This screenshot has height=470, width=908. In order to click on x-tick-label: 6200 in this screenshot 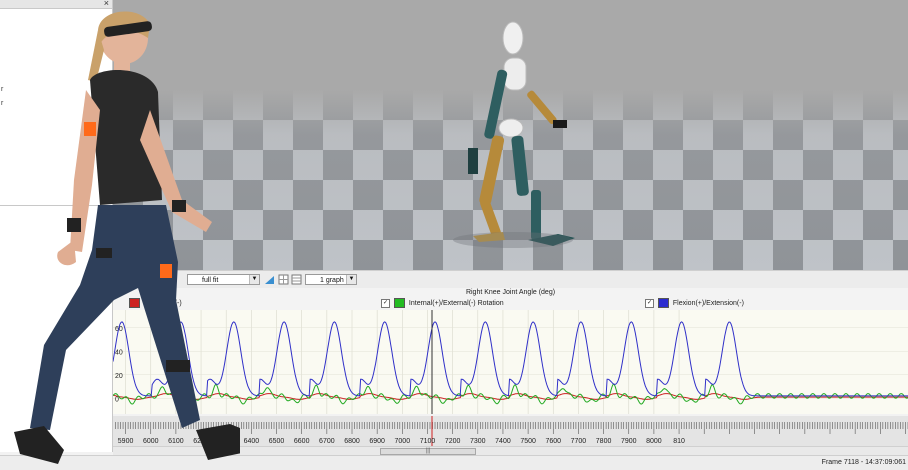, I will do `click(201, 441)`.